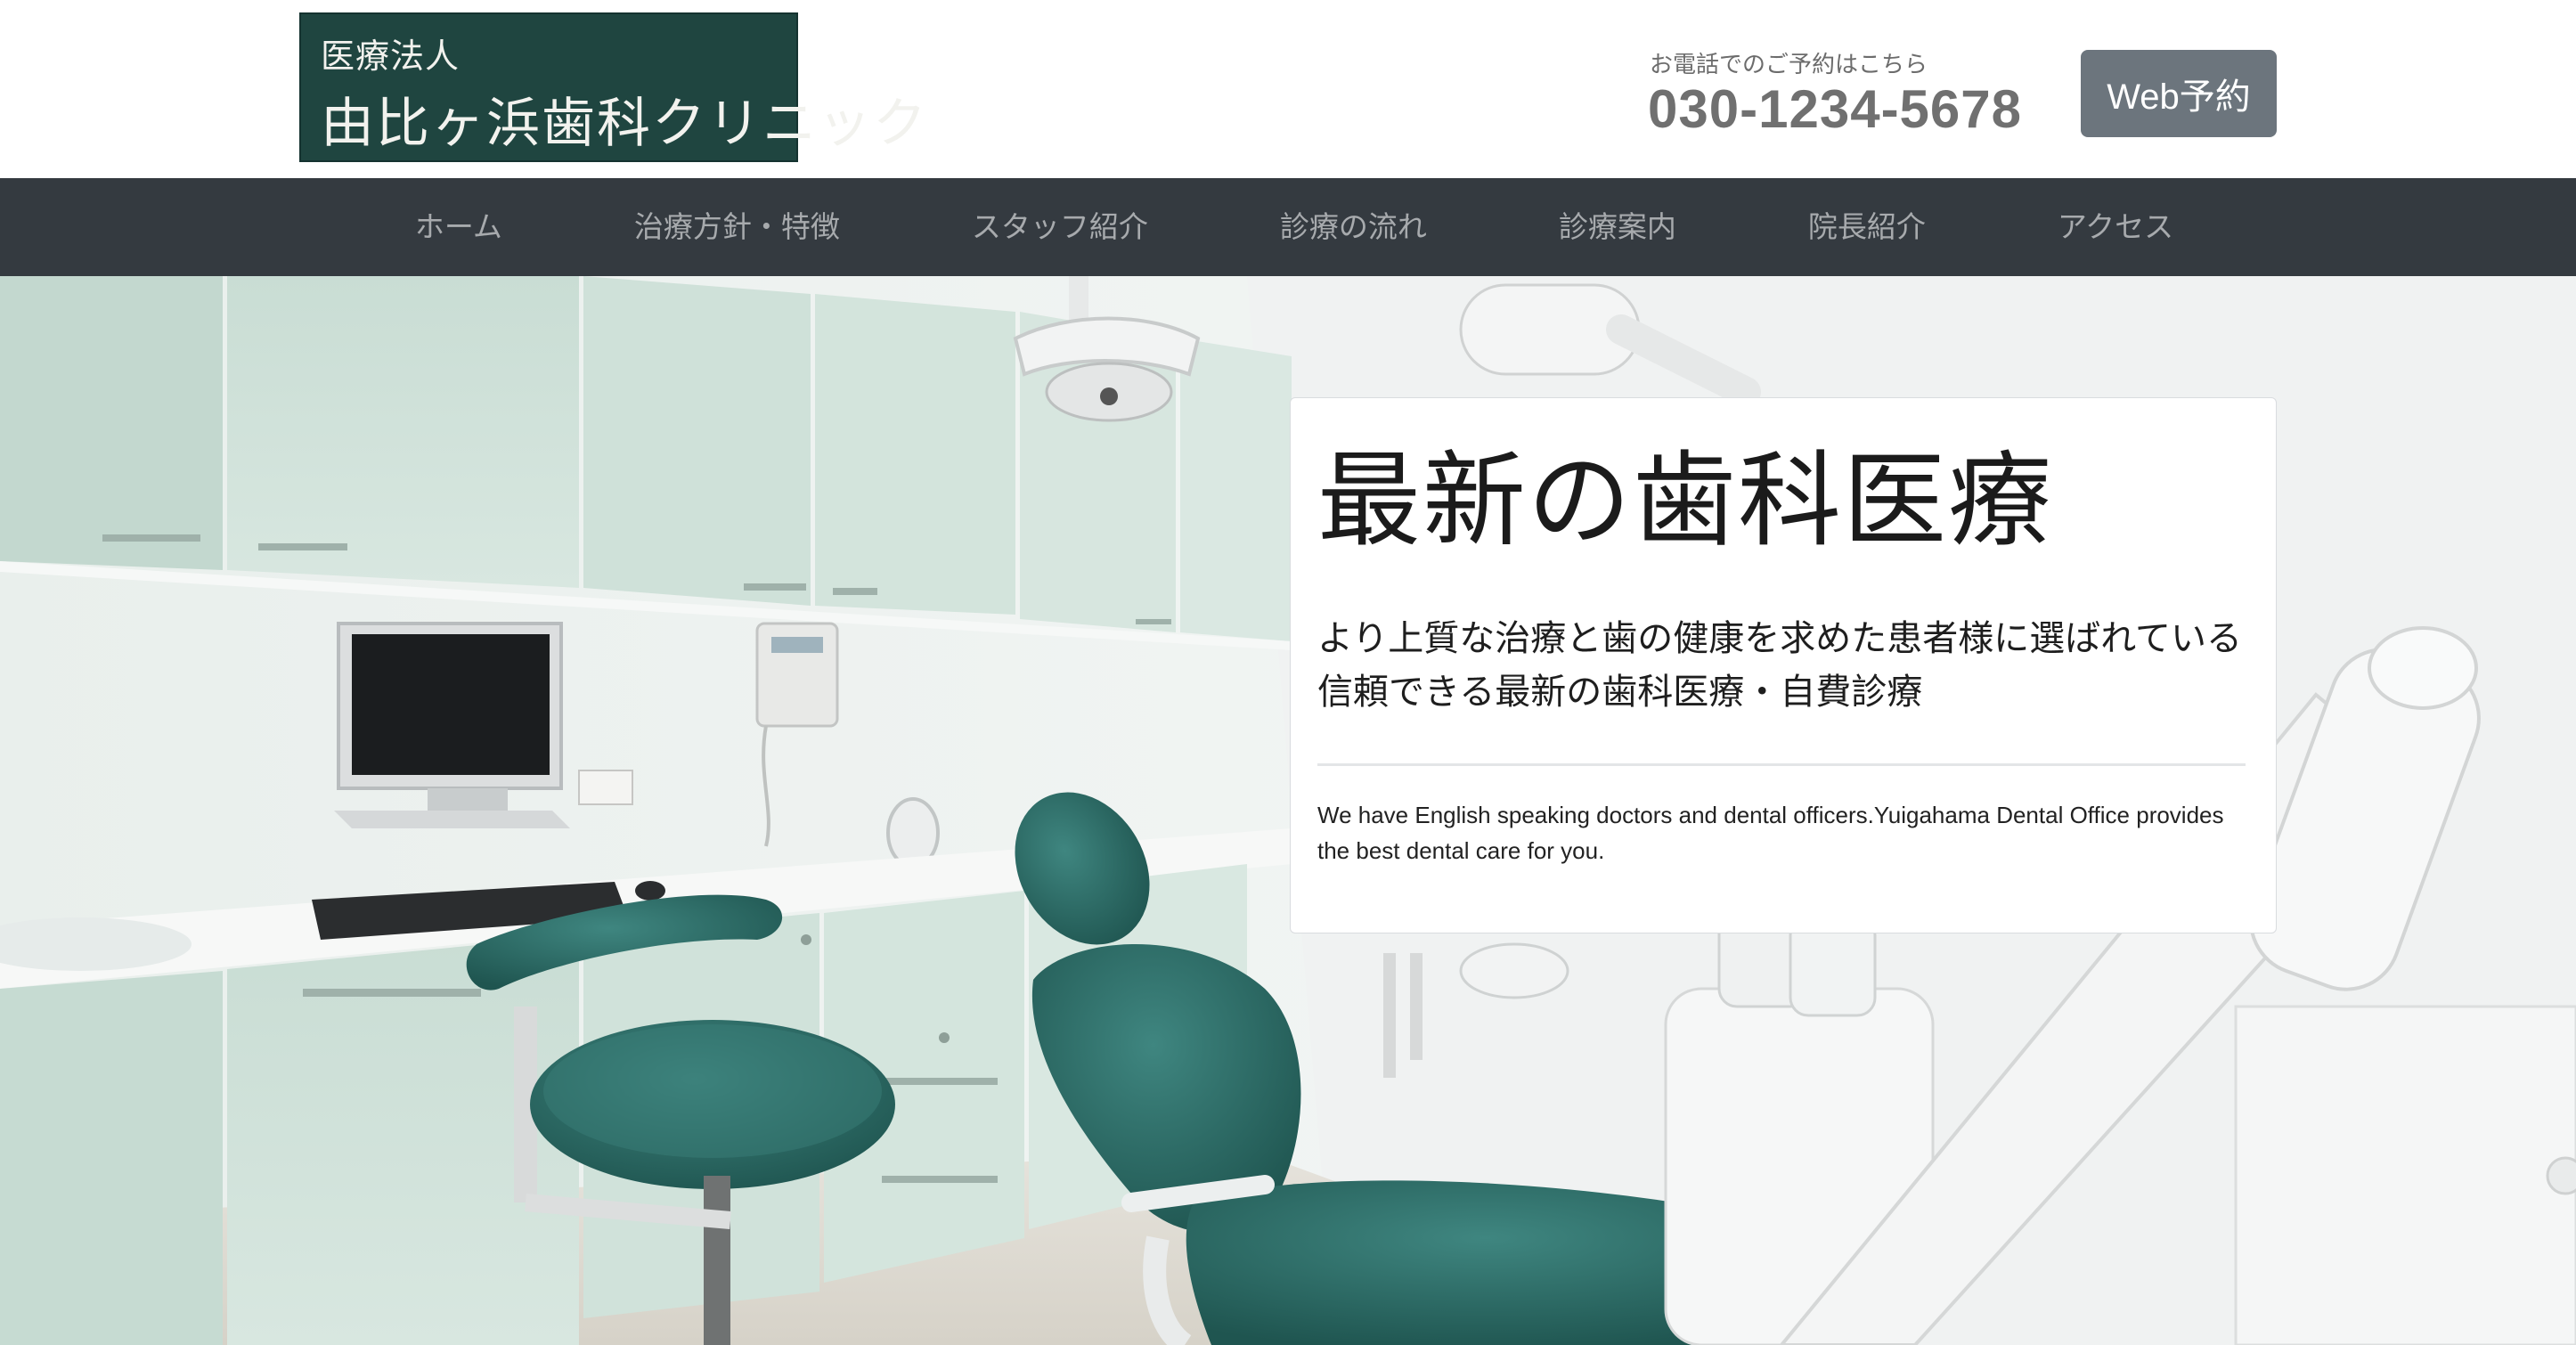 The width and height of the screenshot is (2576, 1345). I want to click on logo-title: 由比ヶ浜歯科クリニック, so click(625, 124).